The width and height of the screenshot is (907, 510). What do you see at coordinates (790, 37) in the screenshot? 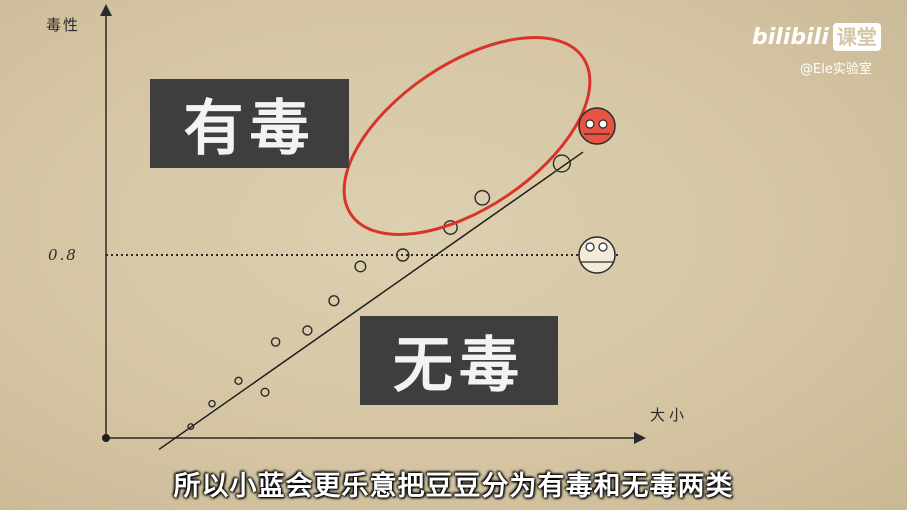
I see `logo-brand-text: bilibili` at bounding box center [790, 37].